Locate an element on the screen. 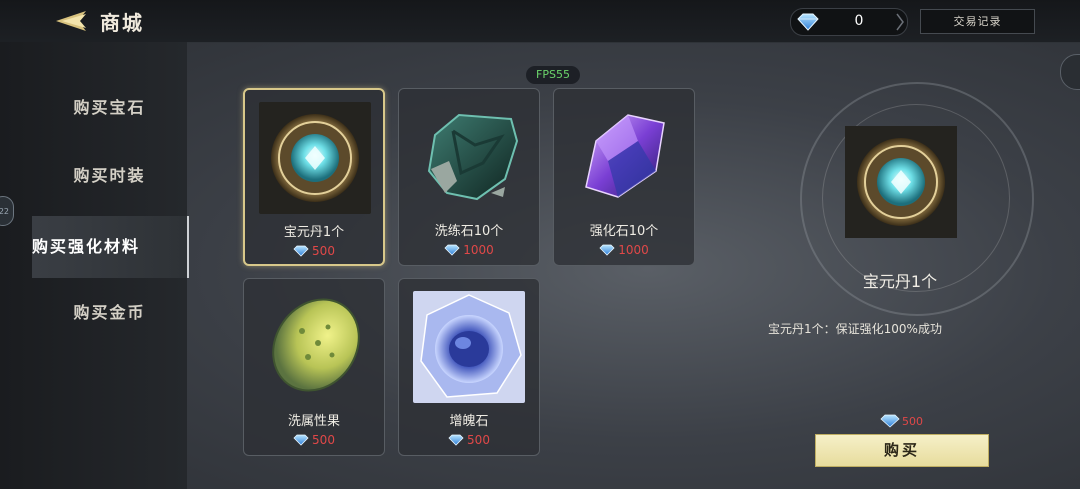 The width and height of the screenshot is (1080, 489). shop-item-card: 洗属性果 500 is located at coordinates (314, 367).